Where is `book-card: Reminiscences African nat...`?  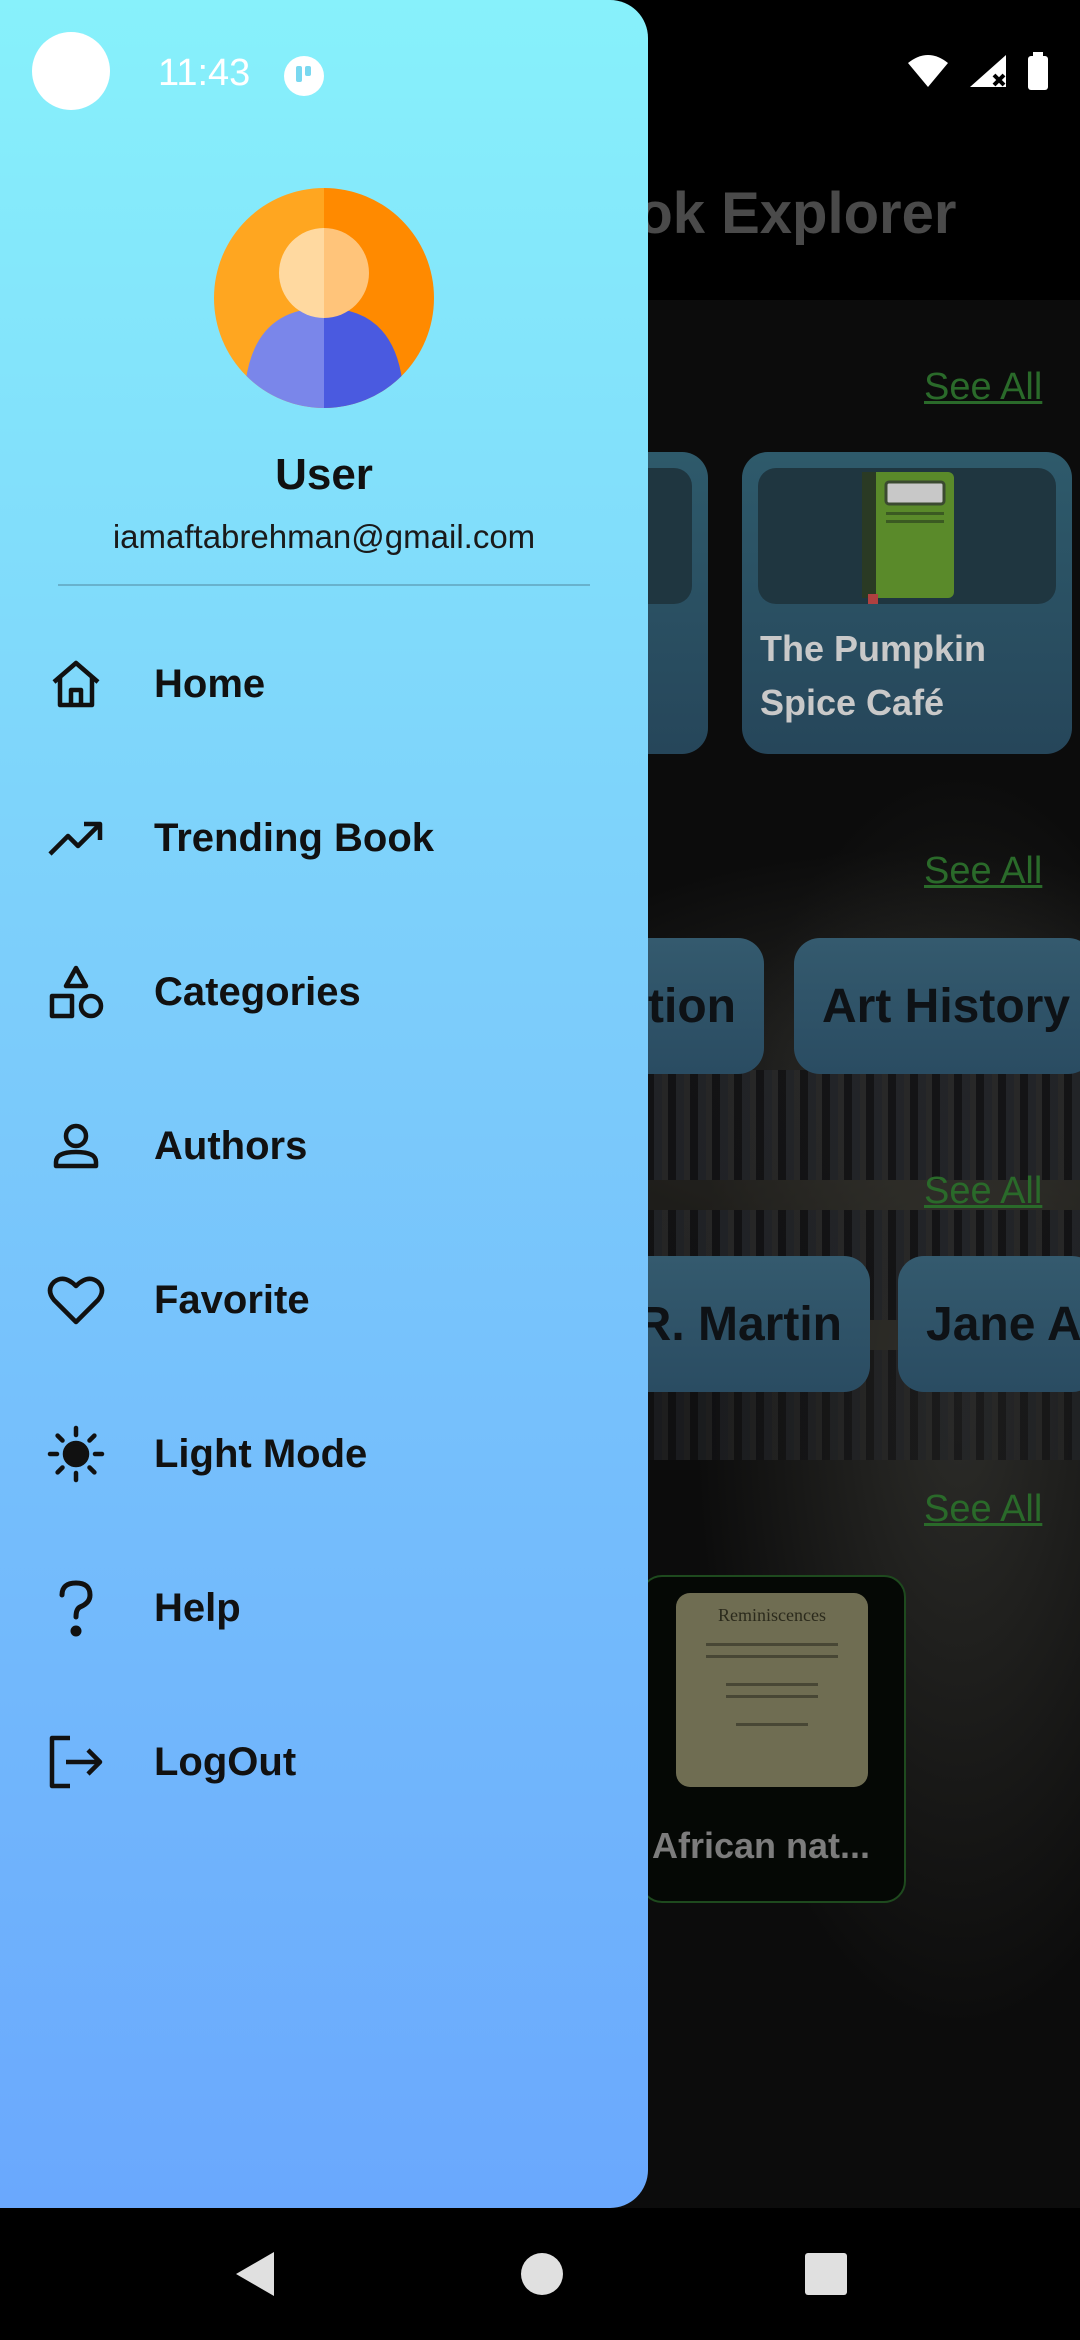 book-card: Reminiscences African nat... is located at coordinates (773, 1739).